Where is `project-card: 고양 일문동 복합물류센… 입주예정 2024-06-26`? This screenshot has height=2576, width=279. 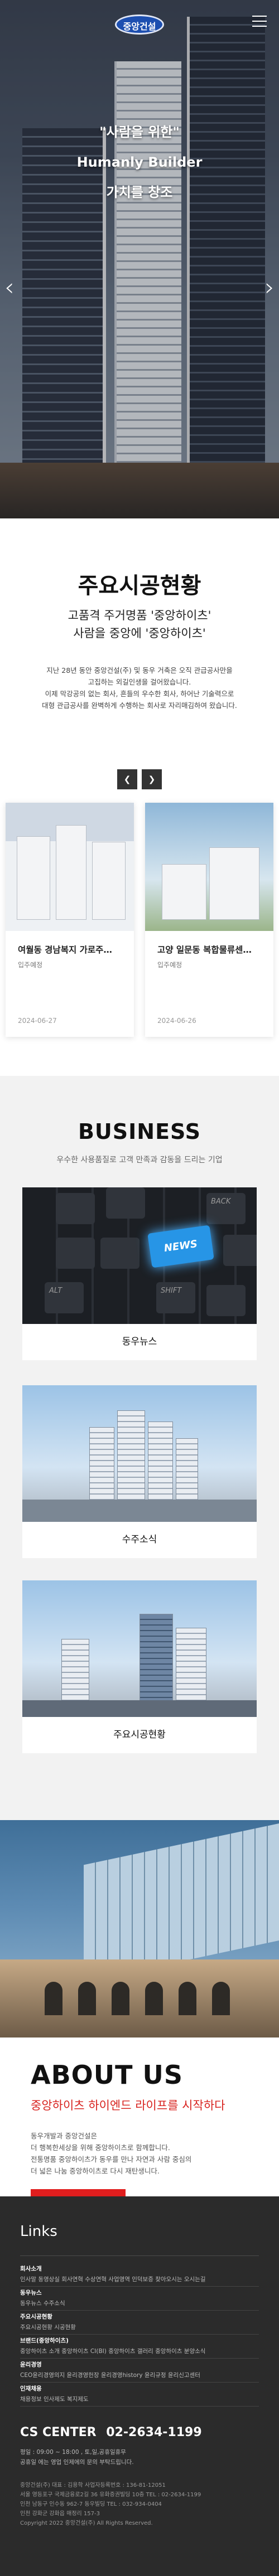
project-card: 고양 일문동 복합물류센… 입주예정 2024-06-26 is located at coordinates (209, 920).